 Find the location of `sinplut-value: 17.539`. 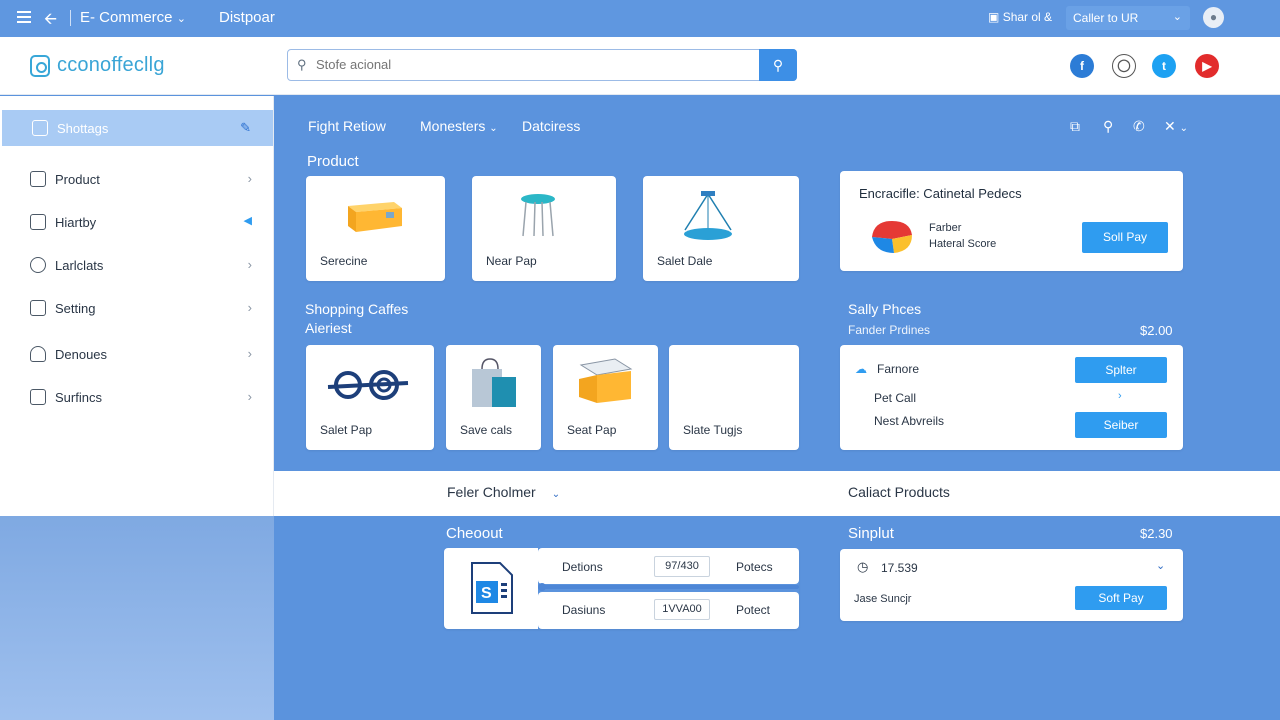

sinplut-value: 17.539 is located at coordinates (899, 568).